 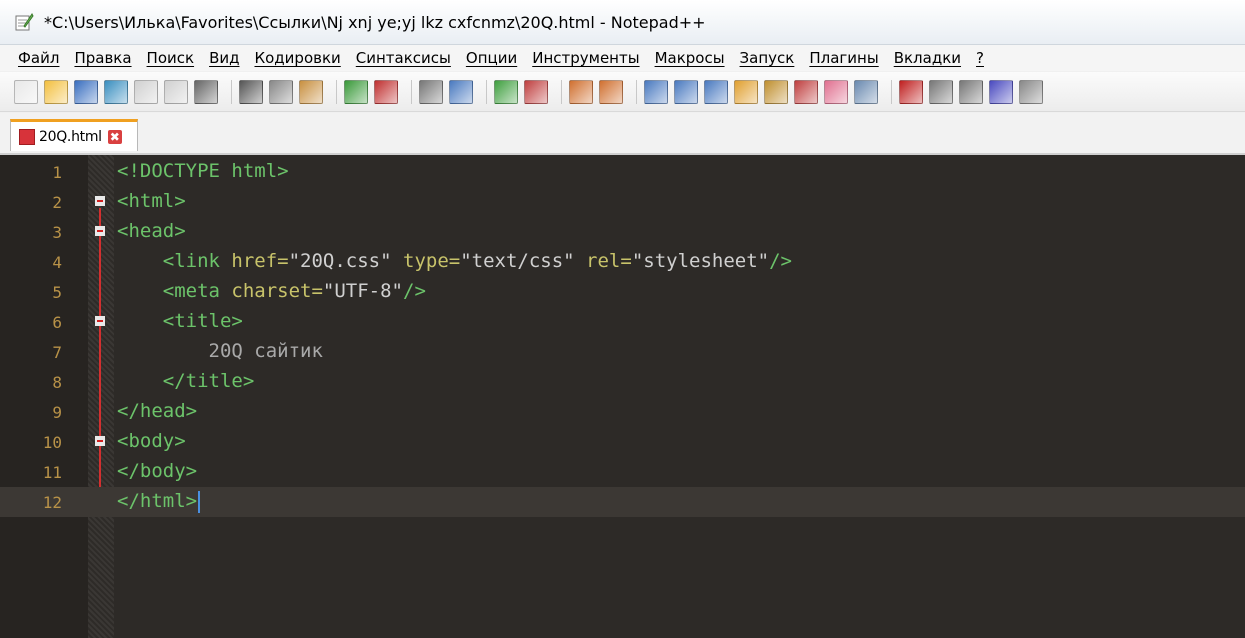 I want to click on find-icon, so click(x=431, y=91).